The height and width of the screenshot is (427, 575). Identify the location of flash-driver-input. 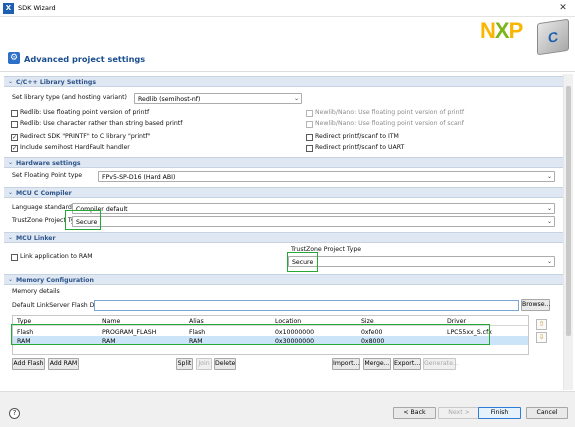
(306, 305).